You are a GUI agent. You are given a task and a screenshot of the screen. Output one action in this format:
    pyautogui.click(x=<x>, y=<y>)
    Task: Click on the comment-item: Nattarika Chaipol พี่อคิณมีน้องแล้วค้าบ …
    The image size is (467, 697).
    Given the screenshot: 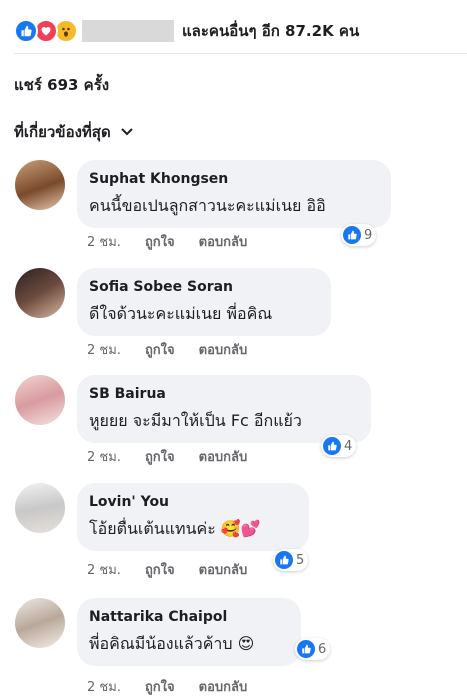 What is the action you would take?
    pyautogui.click(x=236, y=647)
    